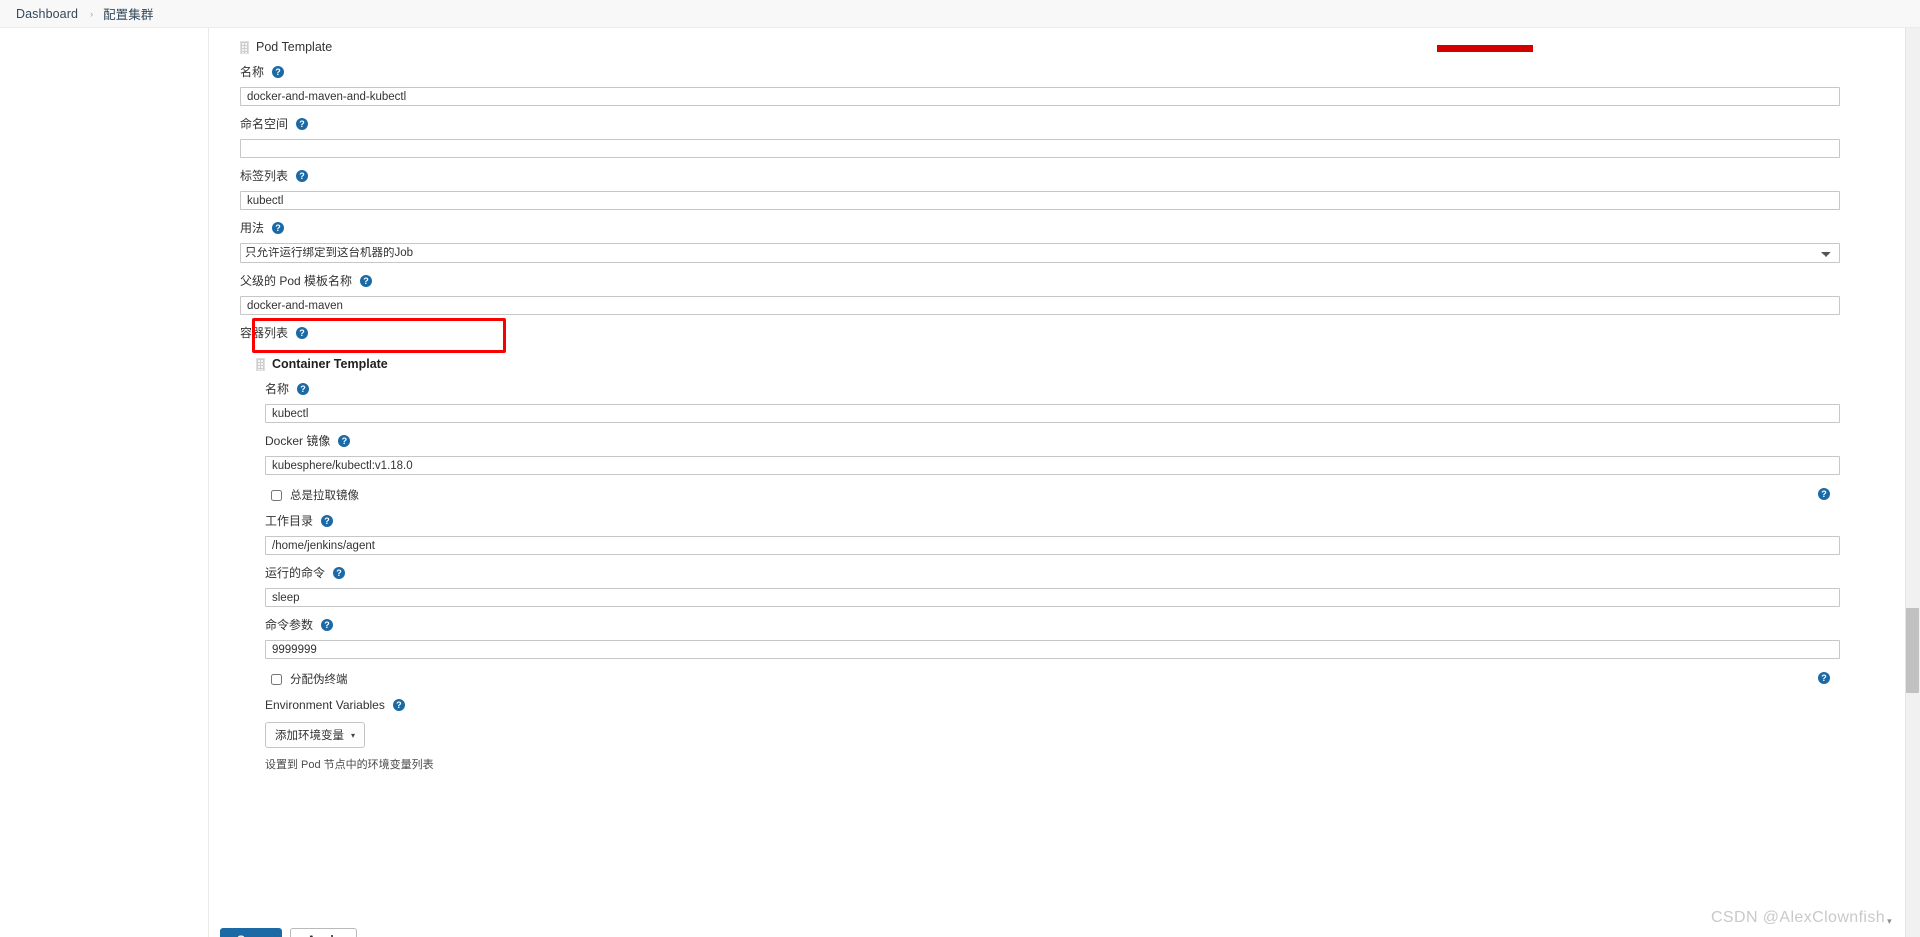 This screenshot has width=1920, height=937. I want to click on field-container-name: 名称 ?, so click(1052, 401).